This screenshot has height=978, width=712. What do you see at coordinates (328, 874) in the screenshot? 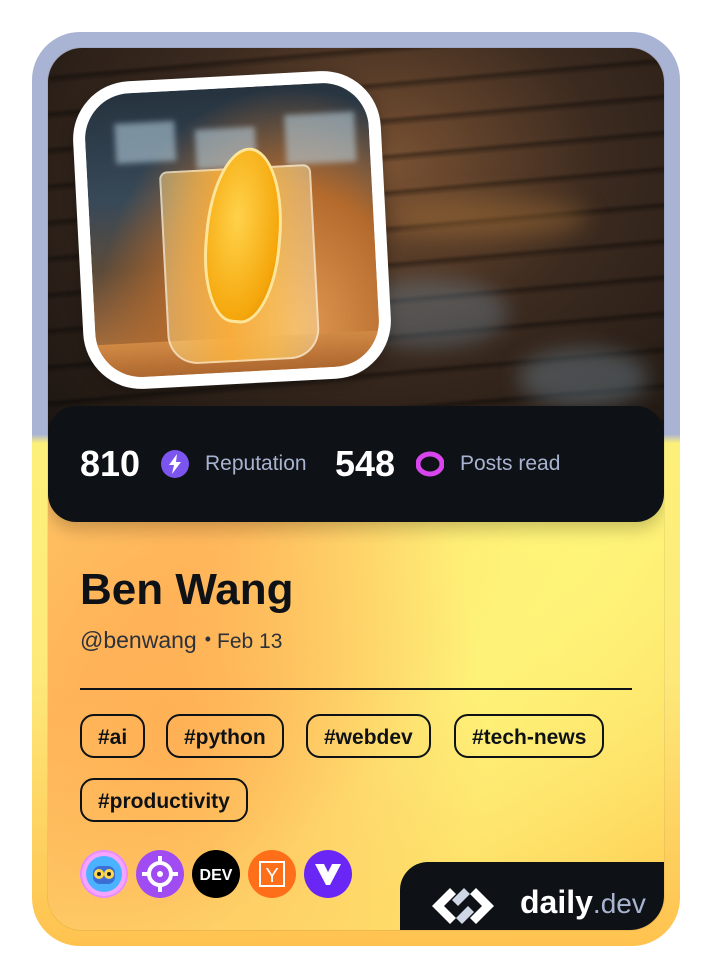
I see `vercel-v-icon` at bounding box center [328, 874].